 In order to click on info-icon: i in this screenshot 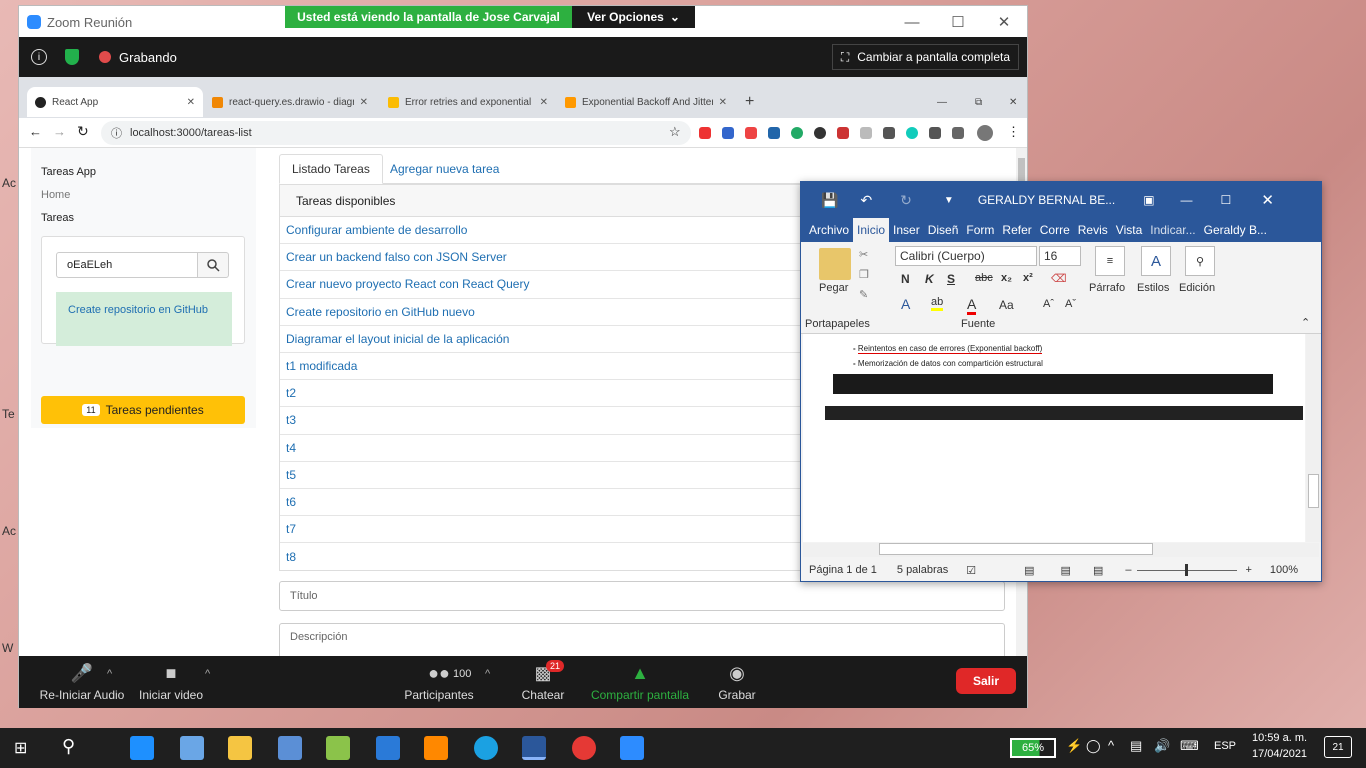, I will do `click(39, 57)`.